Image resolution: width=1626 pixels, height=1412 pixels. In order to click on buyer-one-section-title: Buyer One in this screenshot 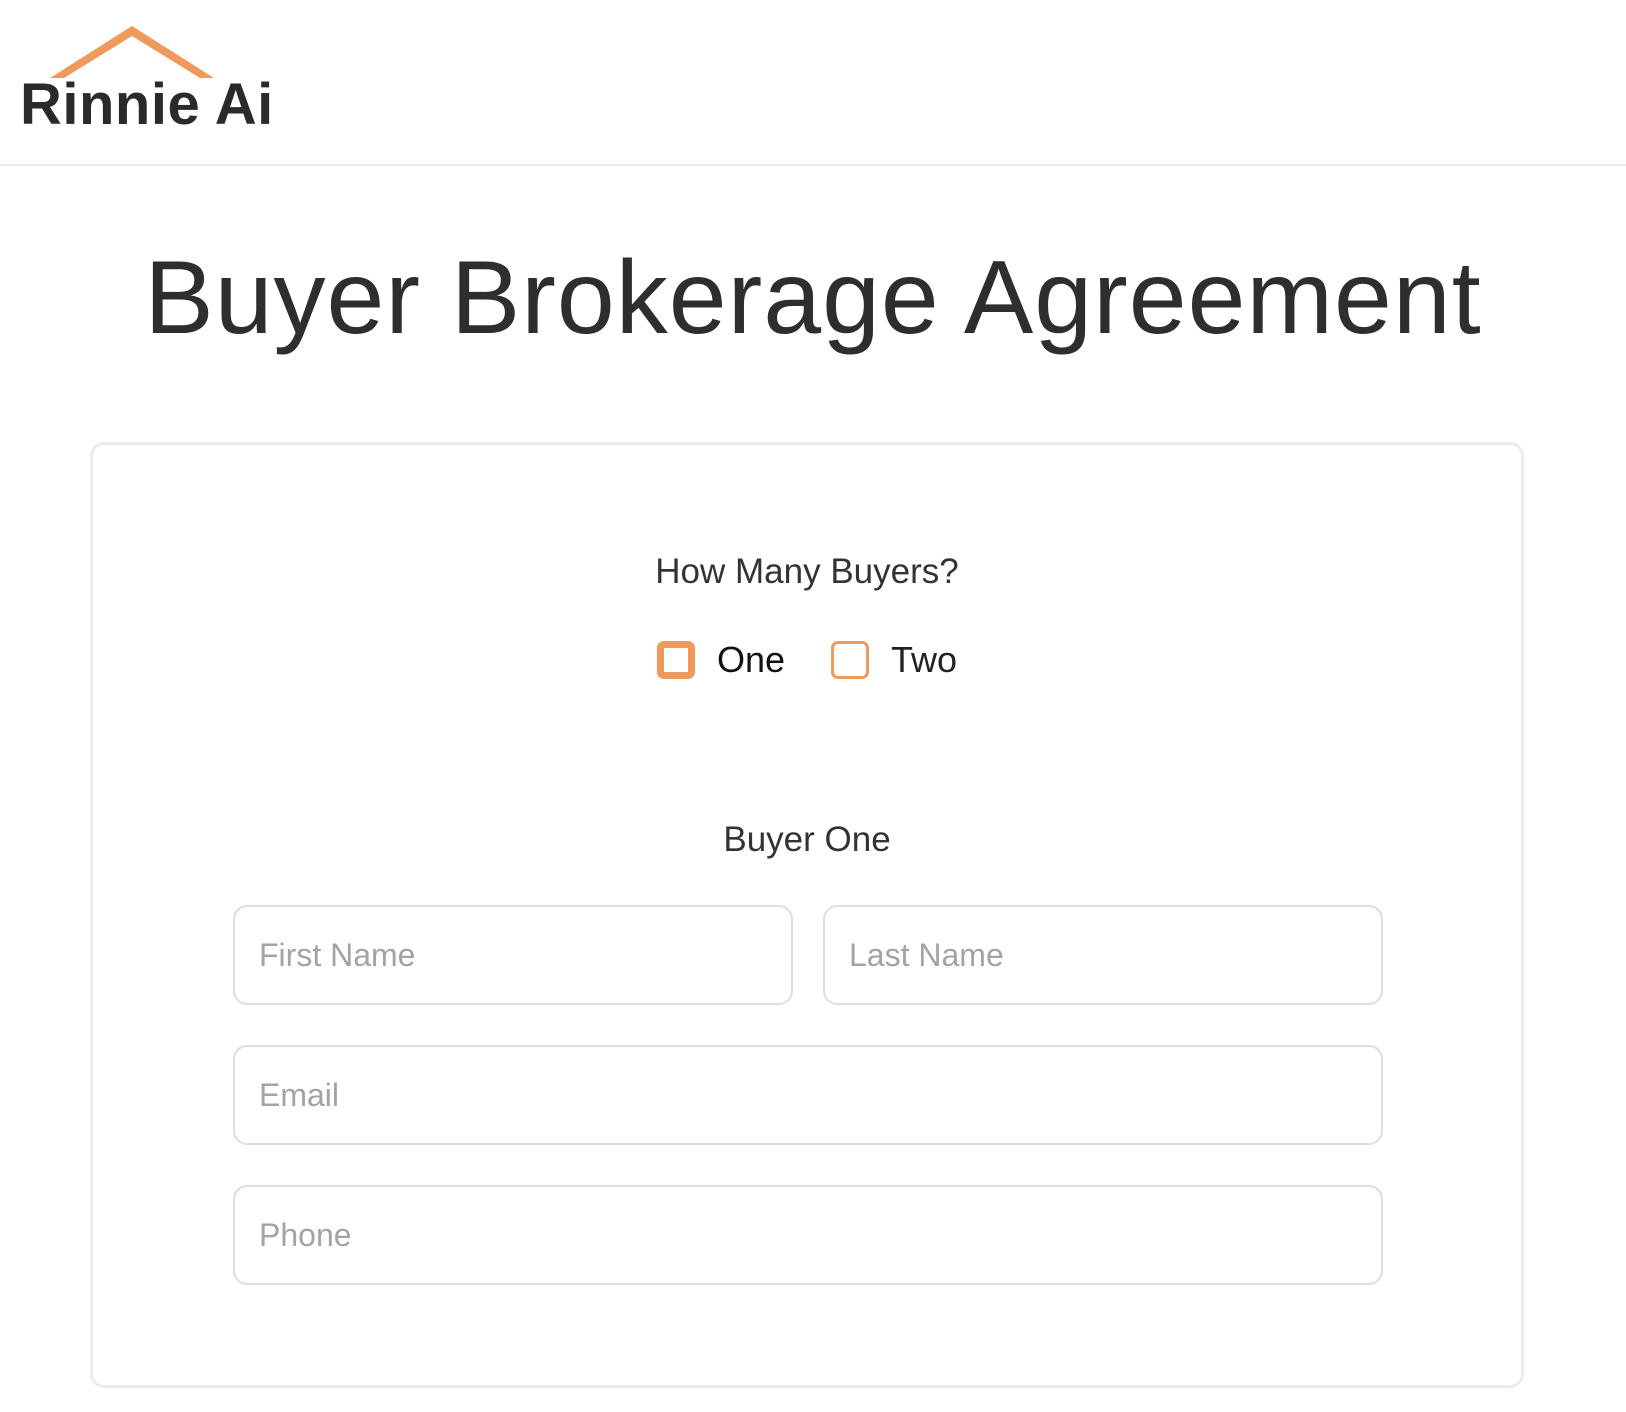, I will do `click(807, 839)`.